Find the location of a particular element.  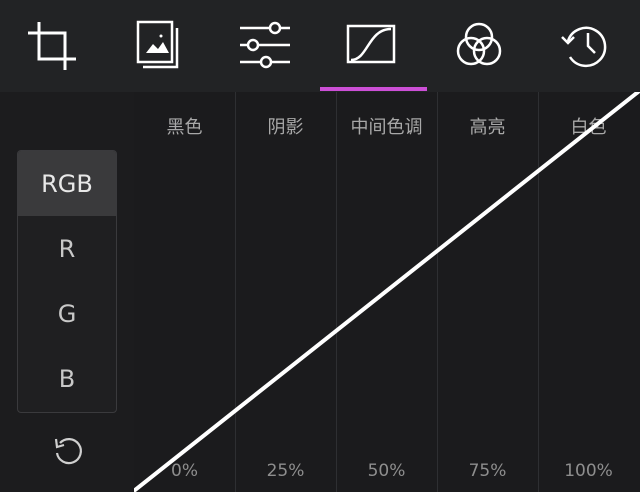

channel-g: G is located at coordinates (67, 314).